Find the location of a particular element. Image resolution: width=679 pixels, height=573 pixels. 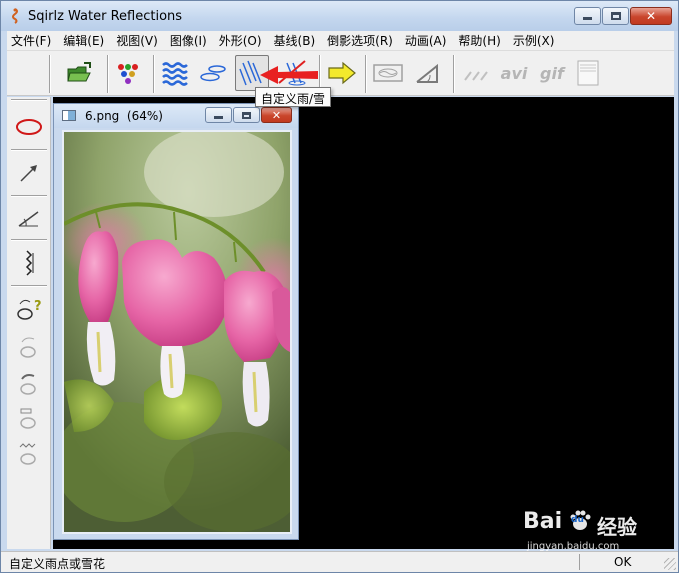

angle-button is located at coordinates (428, 73).